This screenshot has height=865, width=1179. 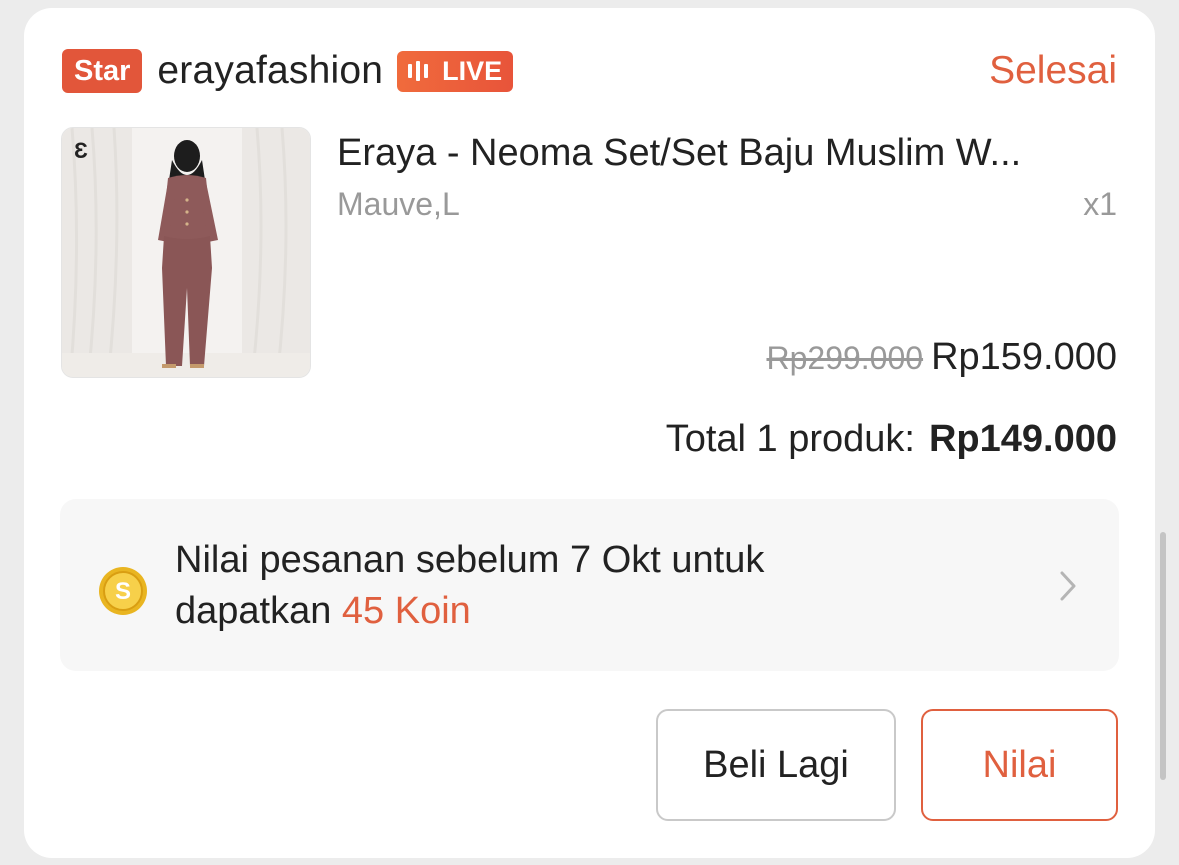 What do you see at coordinates (1024, 357) in the screenshot?
I see `discounted-price: Rp159.000` at bounding box center [1024, 357].